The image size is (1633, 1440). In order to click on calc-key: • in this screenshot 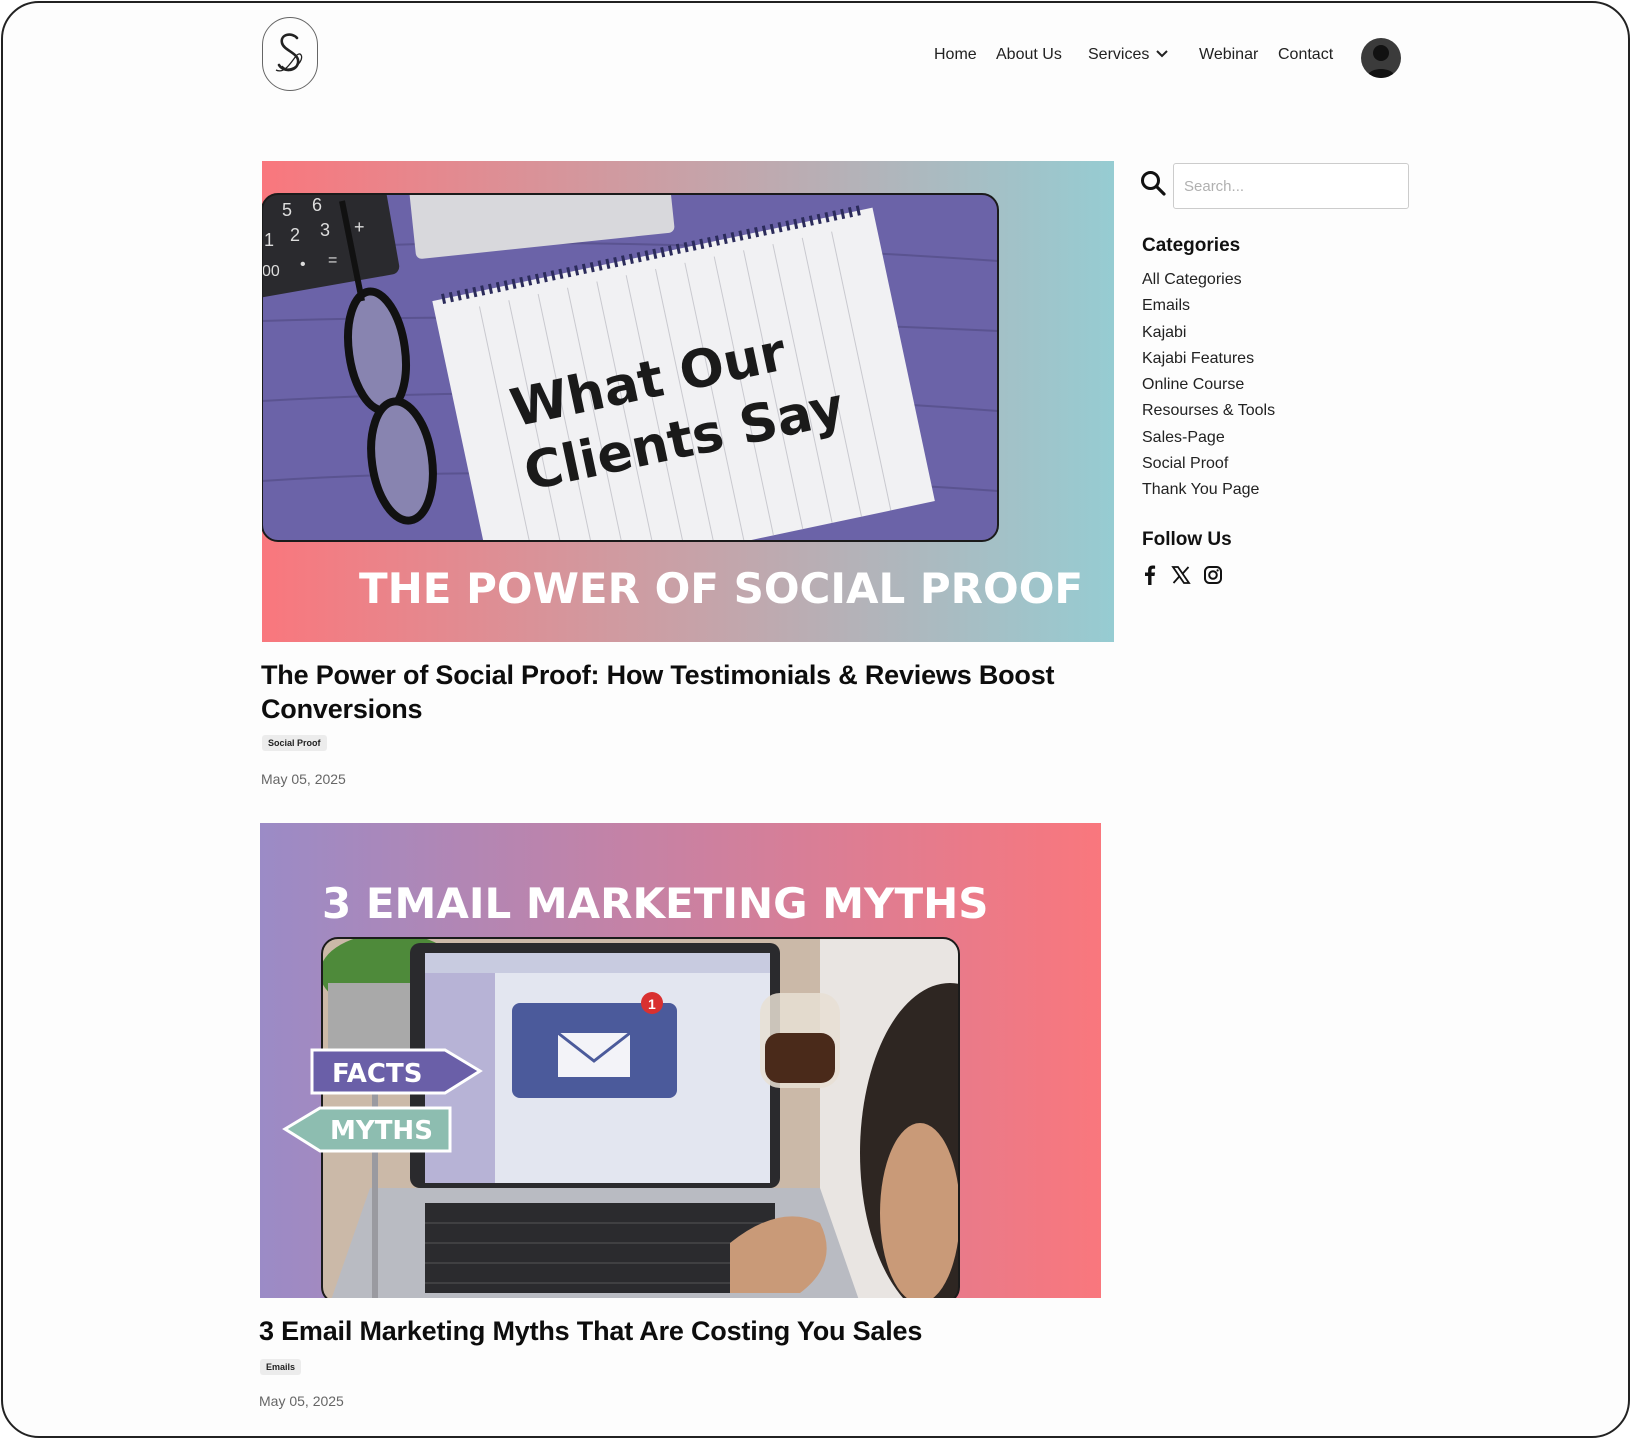, I will do `click(303, 264)`.